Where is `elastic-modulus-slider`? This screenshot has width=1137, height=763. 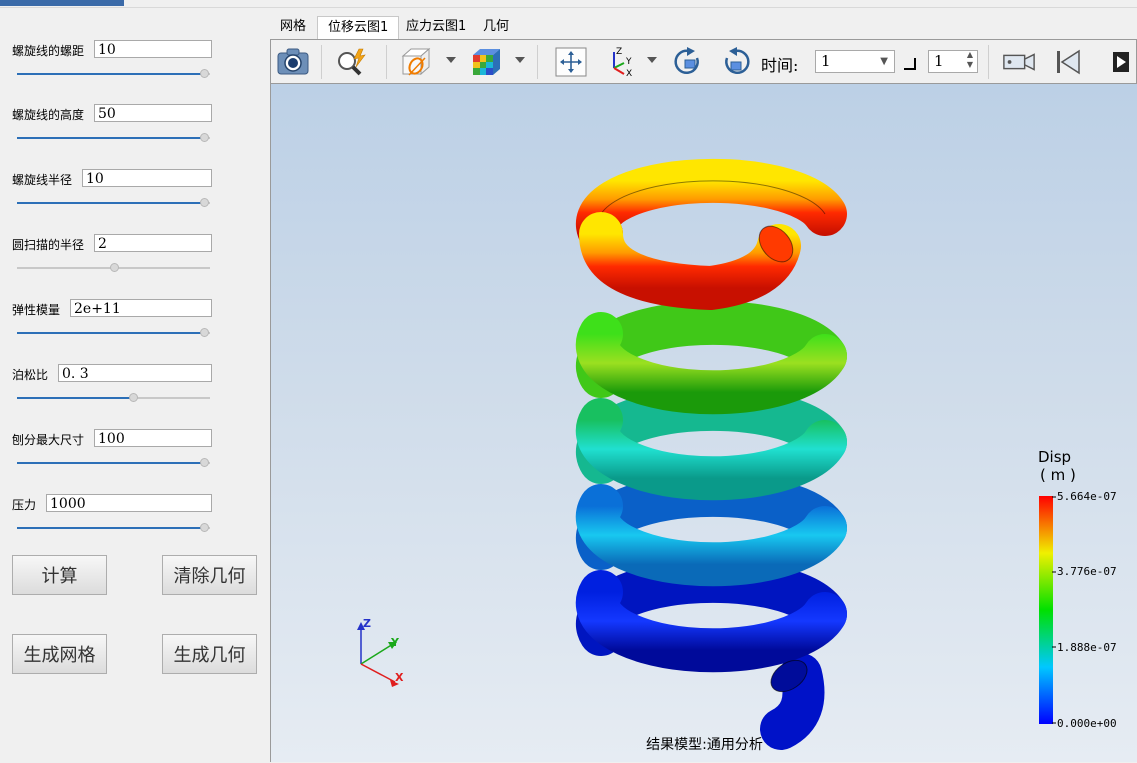
elastic-modulus-slider is located at coordinates (113, 333).